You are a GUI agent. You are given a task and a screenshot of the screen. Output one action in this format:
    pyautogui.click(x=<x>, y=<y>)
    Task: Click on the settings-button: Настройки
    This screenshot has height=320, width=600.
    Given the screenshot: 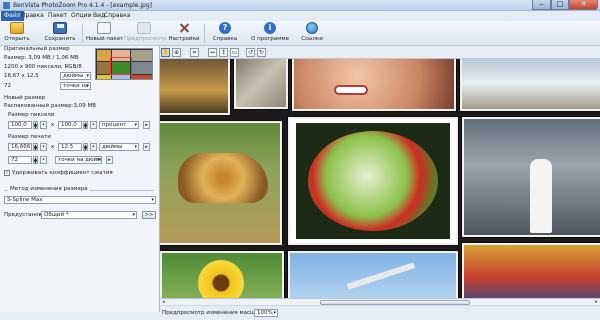 What is the action you would take?
    pyautogui.click(x=184, y=33)
    